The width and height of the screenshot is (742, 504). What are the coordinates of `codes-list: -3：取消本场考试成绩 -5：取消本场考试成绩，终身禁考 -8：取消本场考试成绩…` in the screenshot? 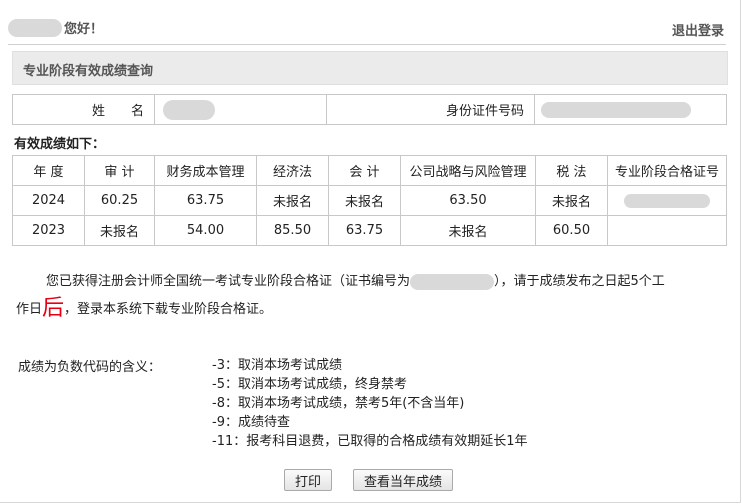 It's located at (370, 403).